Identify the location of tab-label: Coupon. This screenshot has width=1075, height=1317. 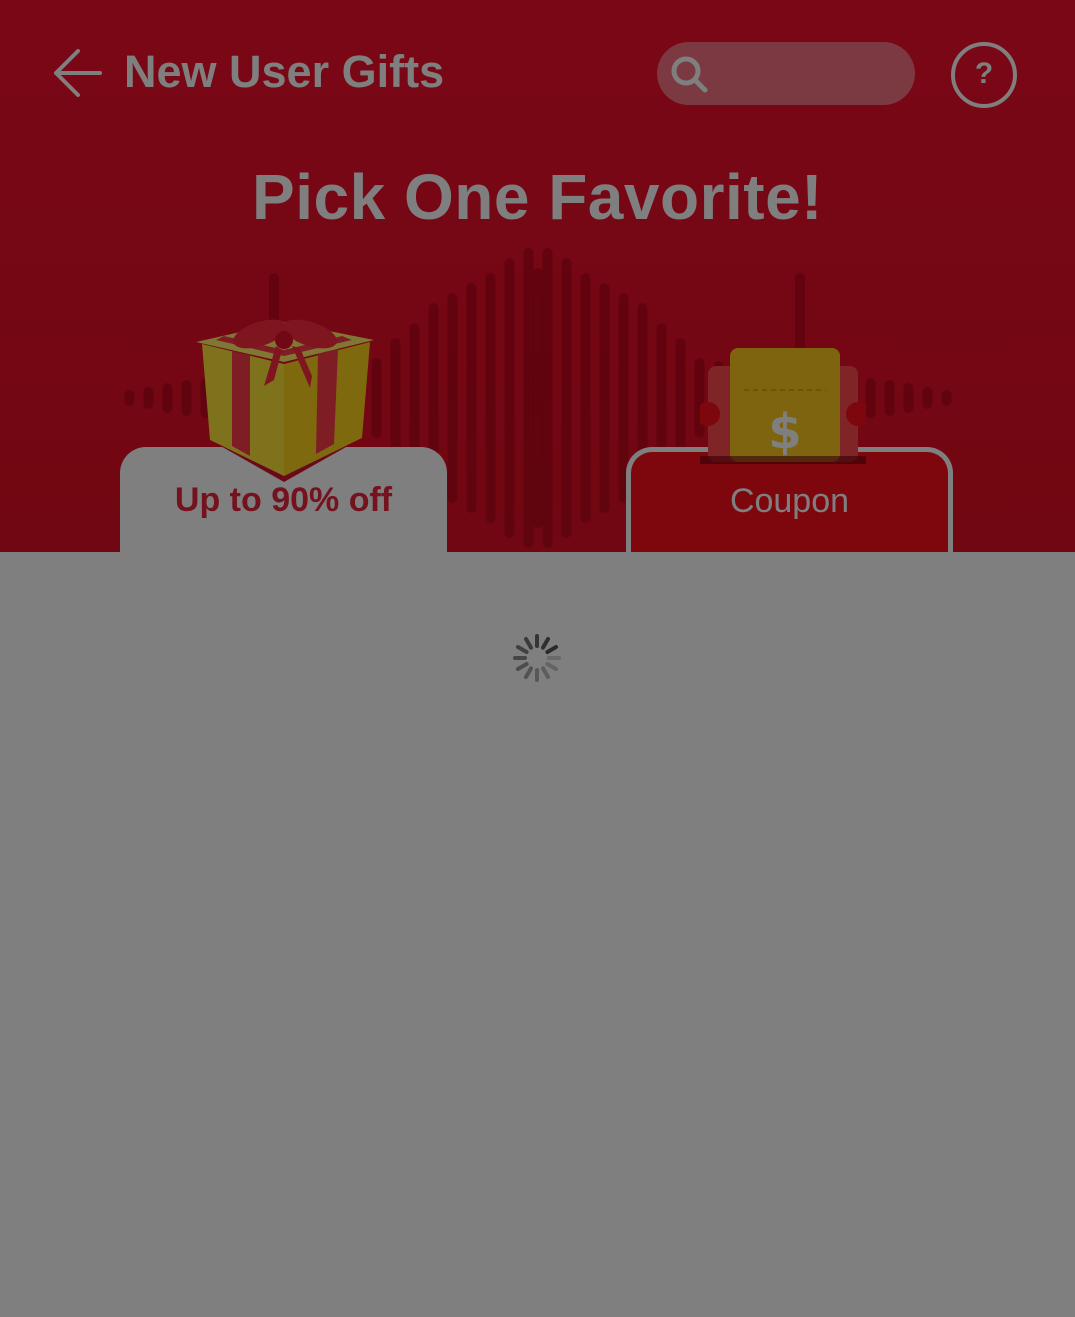
(789, 501).